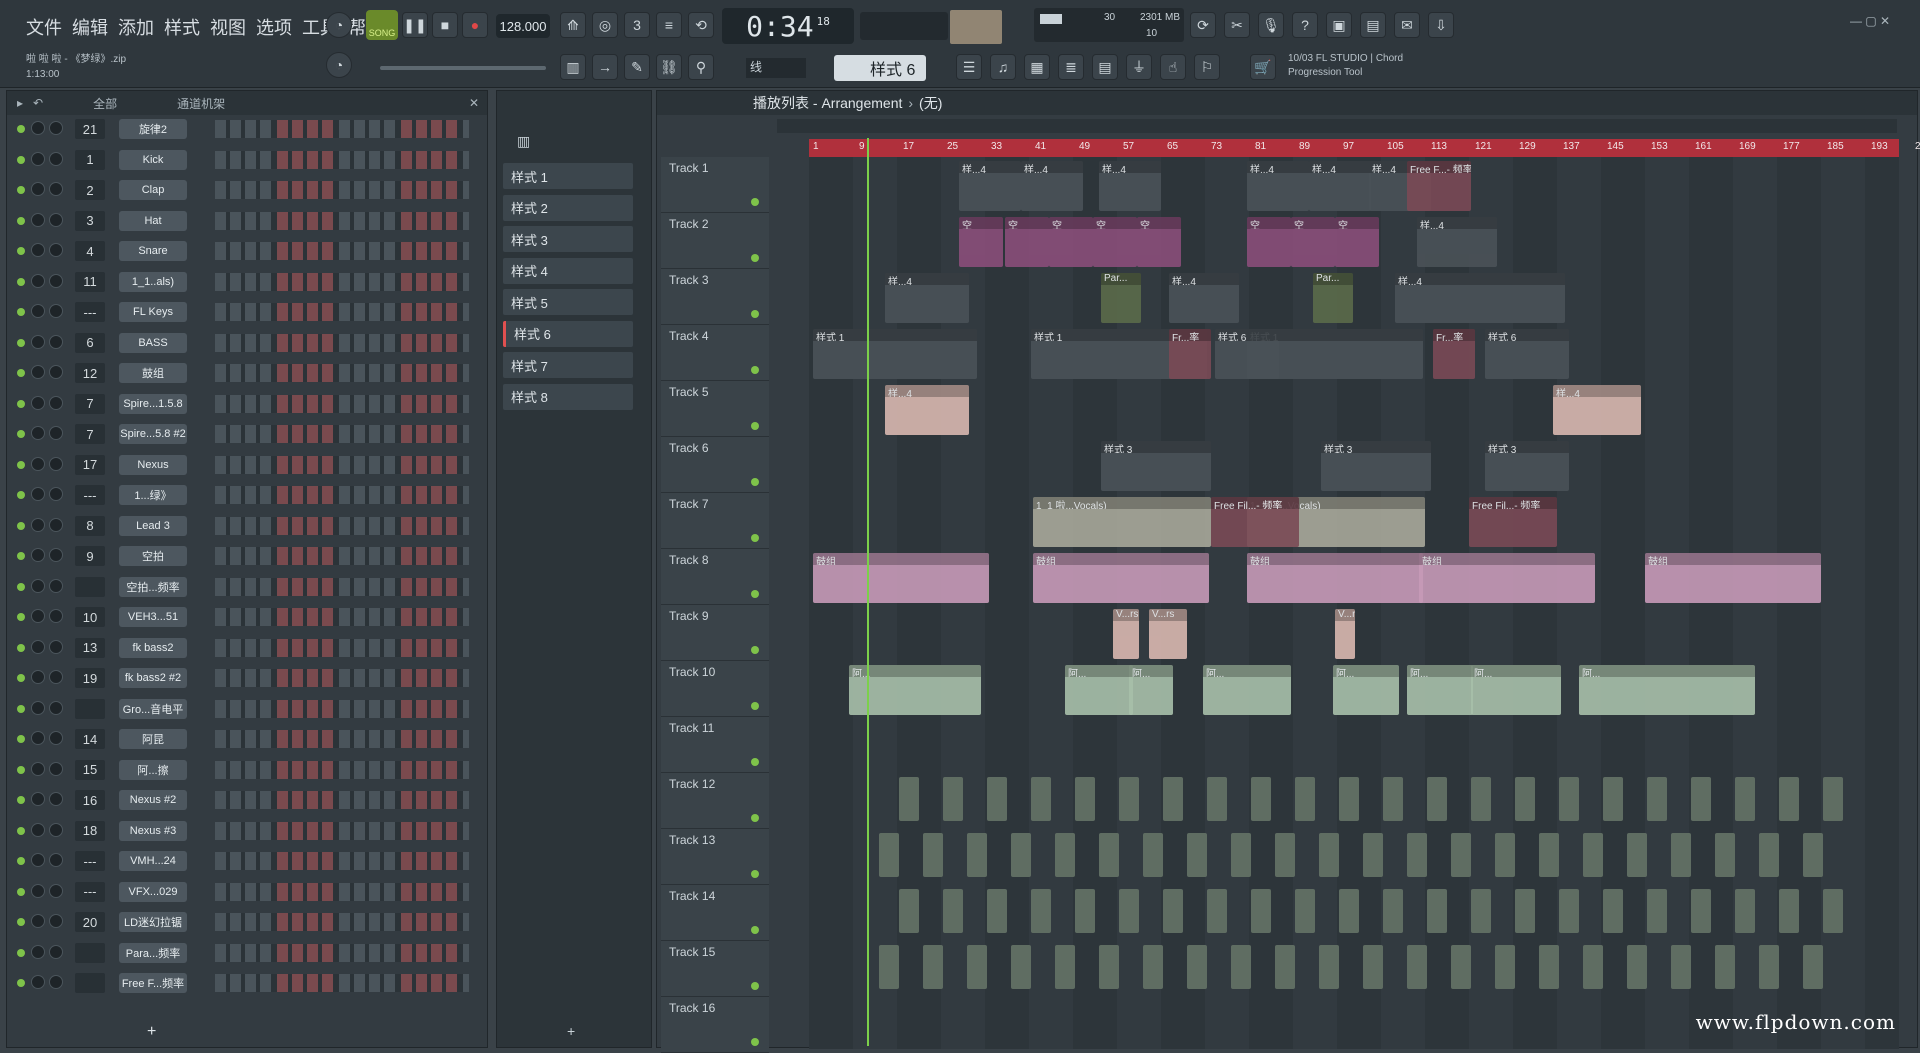 The image size is (1920, 1053). I want to click on channel-row: 3Hat, so click(242, 221).